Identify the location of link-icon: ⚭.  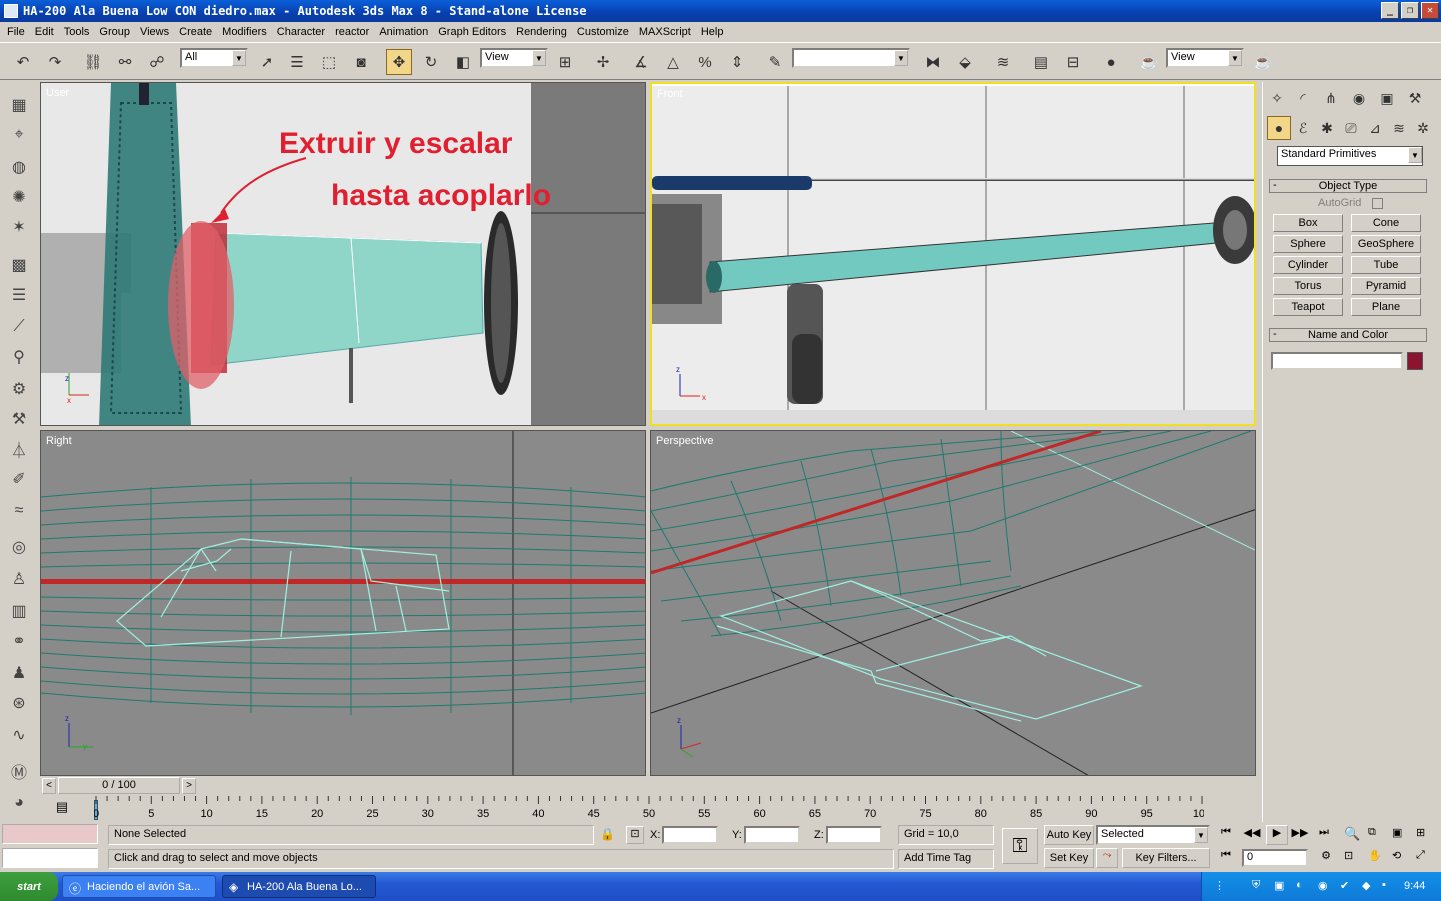
(19, 641).